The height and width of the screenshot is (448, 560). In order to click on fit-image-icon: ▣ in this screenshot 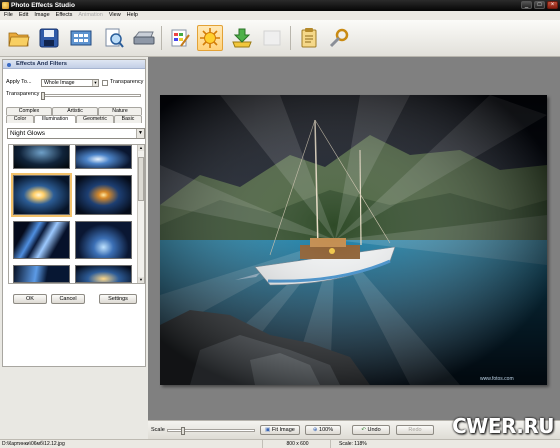, I will do `click(268, 430)`.